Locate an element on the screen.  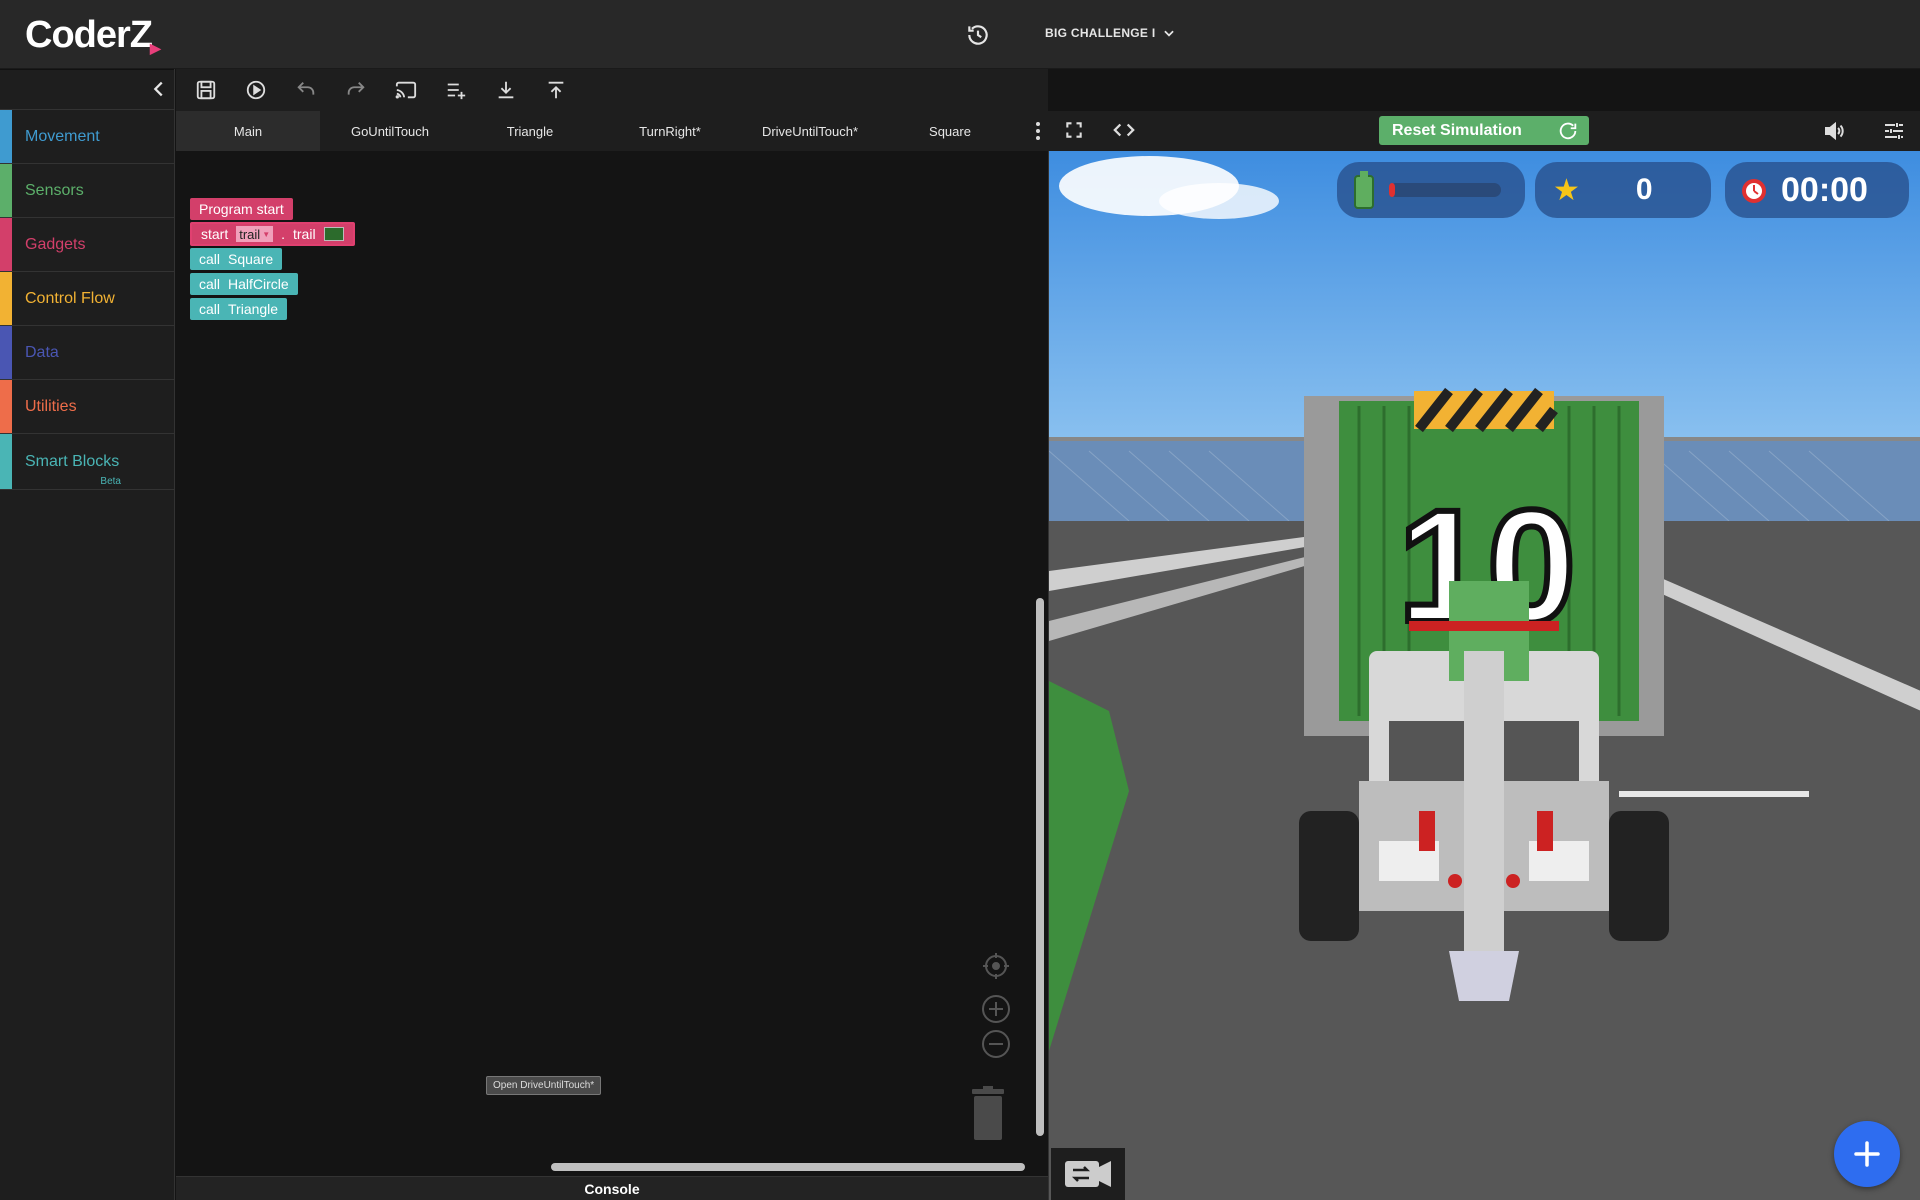
zoom-in-icon is located at coordinates (996, 1009).